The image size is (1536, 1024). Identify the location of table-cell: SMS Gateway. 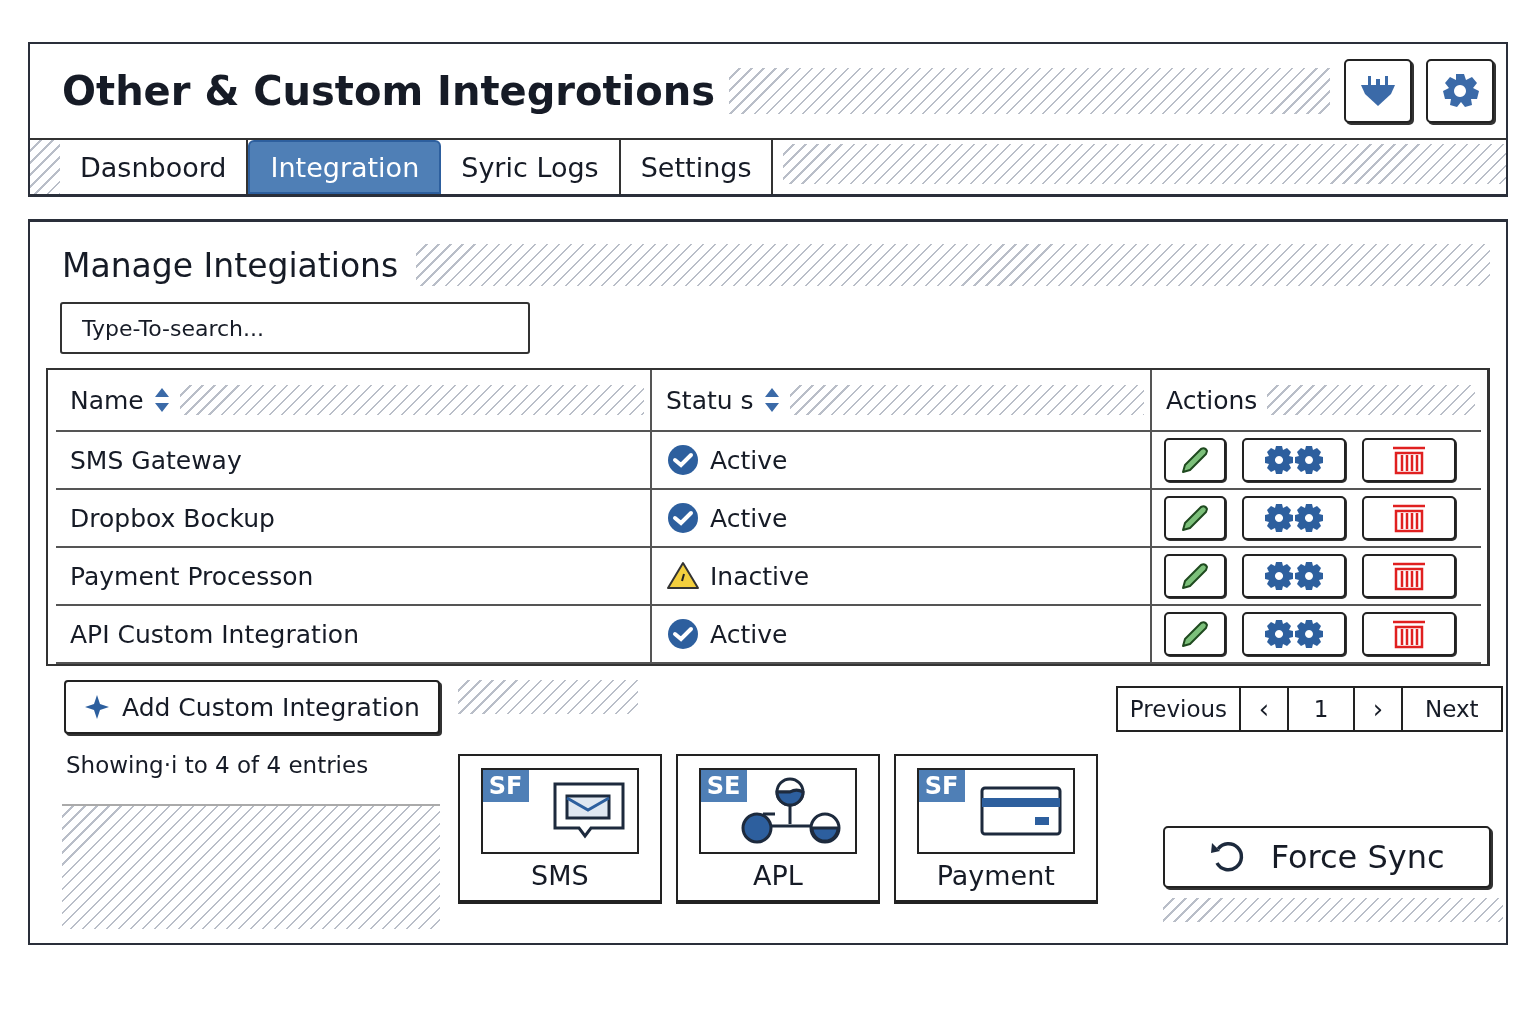
(156, 460).